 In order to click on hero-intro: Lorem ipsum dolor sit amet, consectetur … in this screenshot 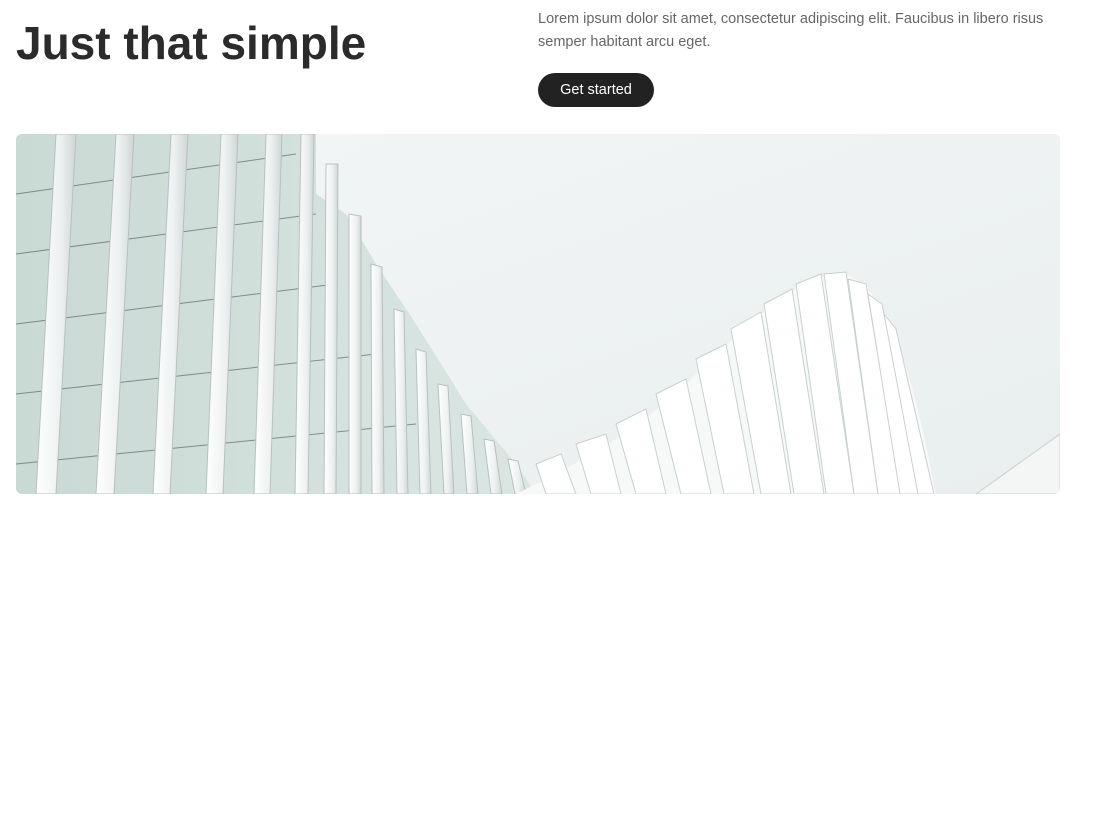, I will do `click(798, 57)`.